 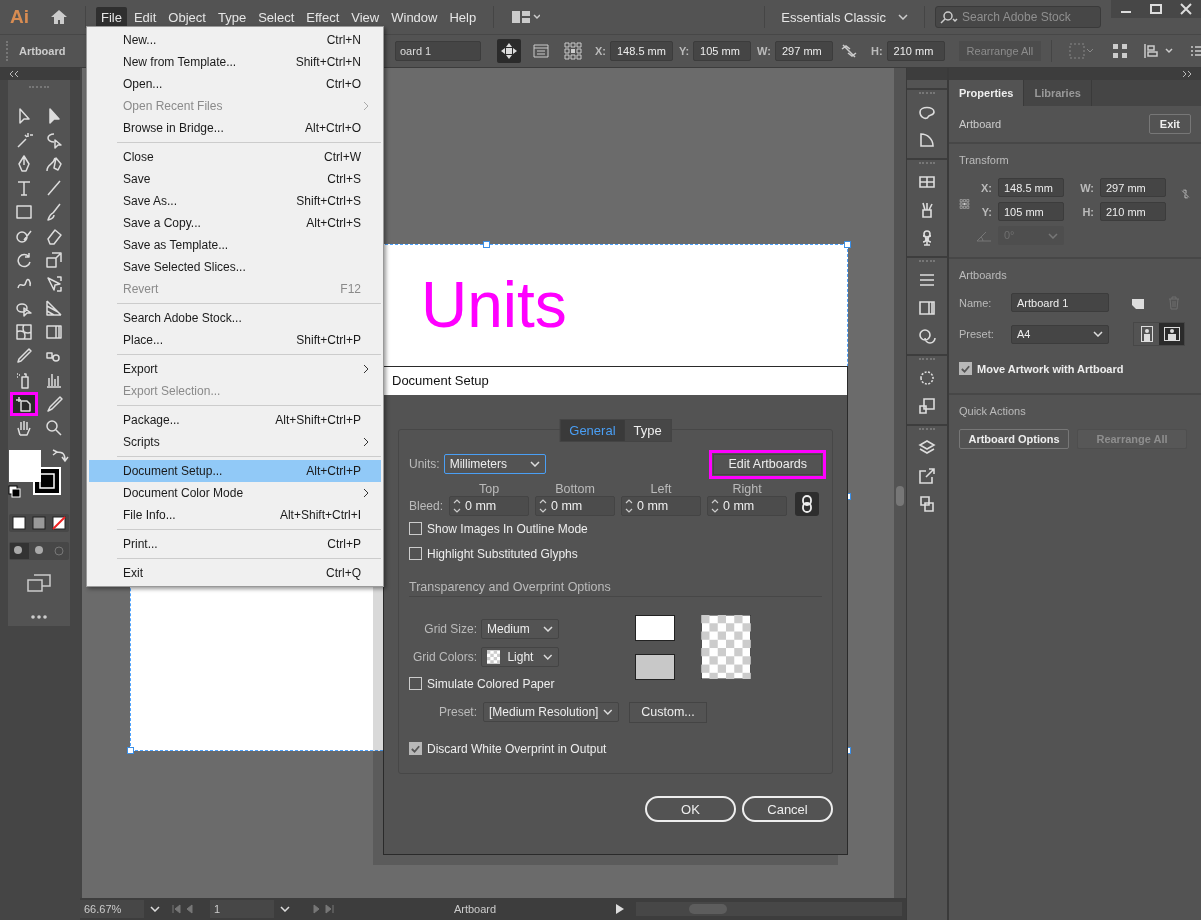 What do you see at coordinates (59, 17) in the screenshot?
I see `home-icon` at bounding box center [59, 17].